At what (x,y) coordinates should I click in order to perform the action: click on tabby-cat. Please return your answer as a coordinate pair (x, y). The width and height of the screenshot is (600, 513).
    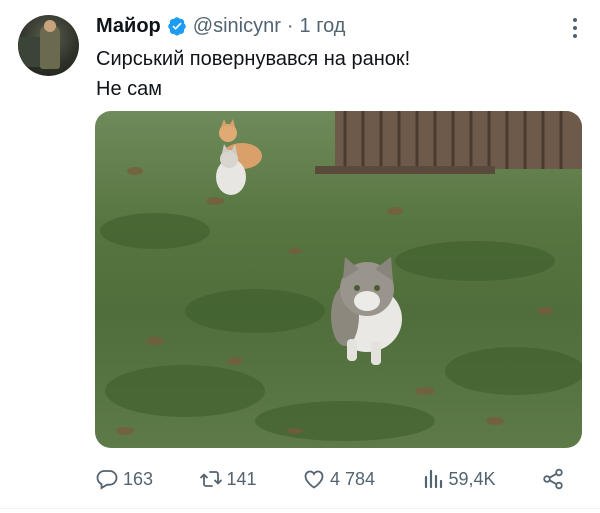
    Looking at the image, I should click on (366, 311).